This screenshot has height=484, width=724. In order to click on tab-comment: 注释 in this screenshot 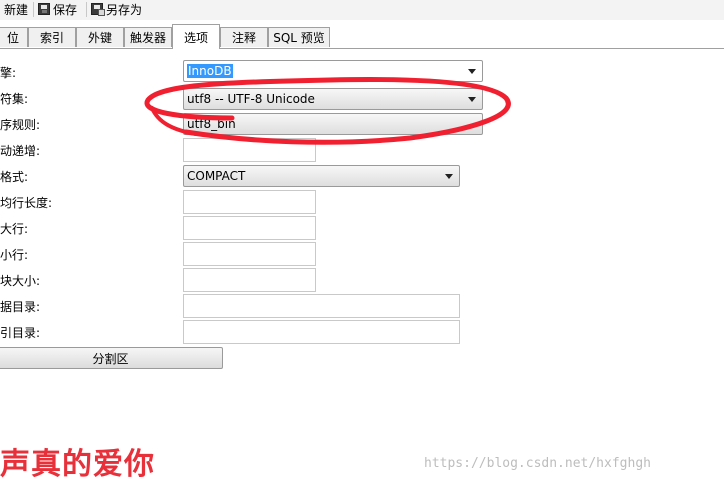, I will do `click(244, 37)`.